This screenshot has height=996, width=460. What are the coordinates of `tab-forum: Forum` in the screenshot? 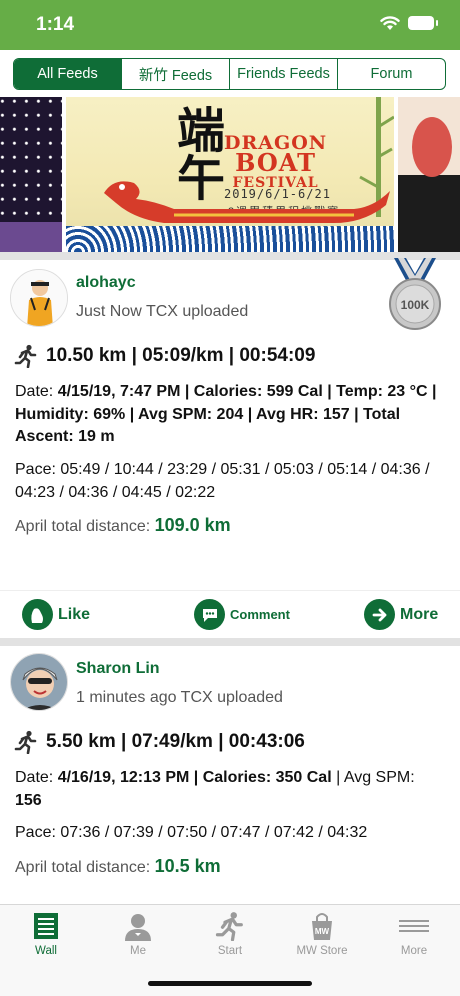 It's located at (391, 74).